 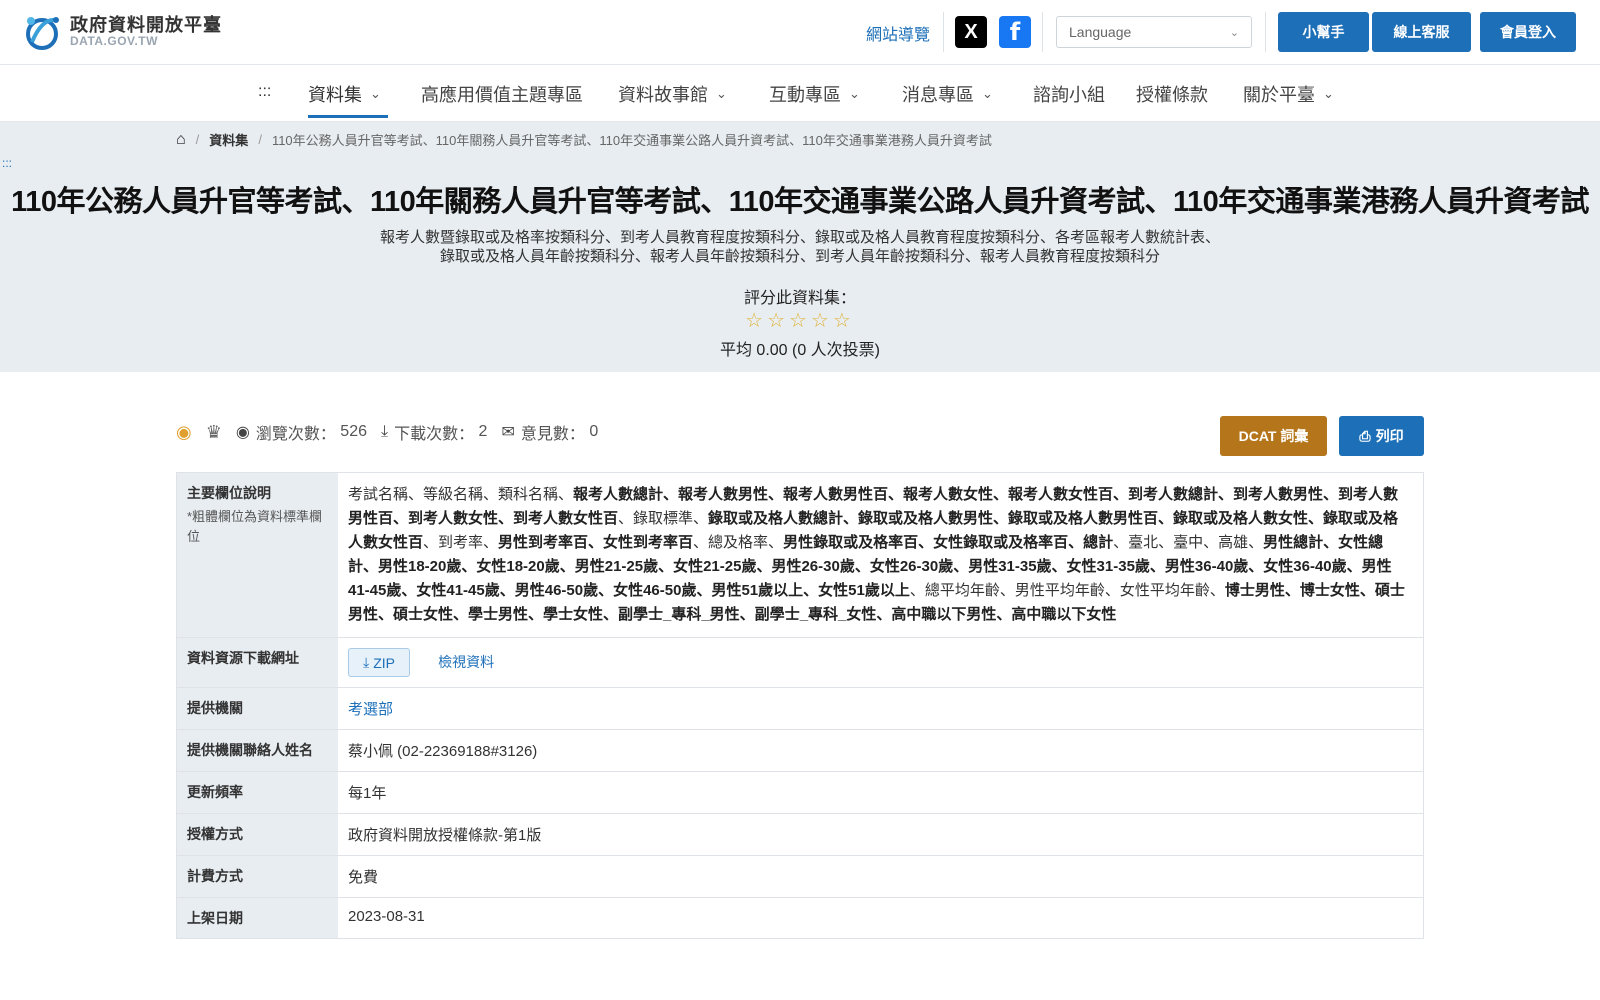 I want to click on download-links: ⤓ ZIP 檢視資料, so click(x=880, y=662).